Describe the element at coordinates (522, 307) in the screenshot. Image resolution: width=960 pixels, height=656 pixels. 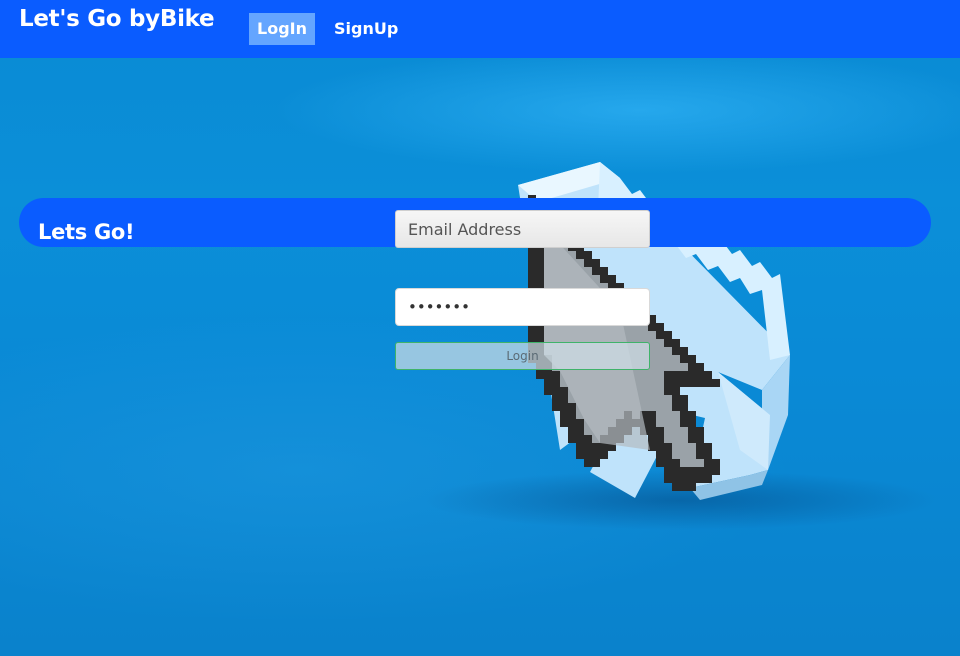
I see `password-field` at that location.